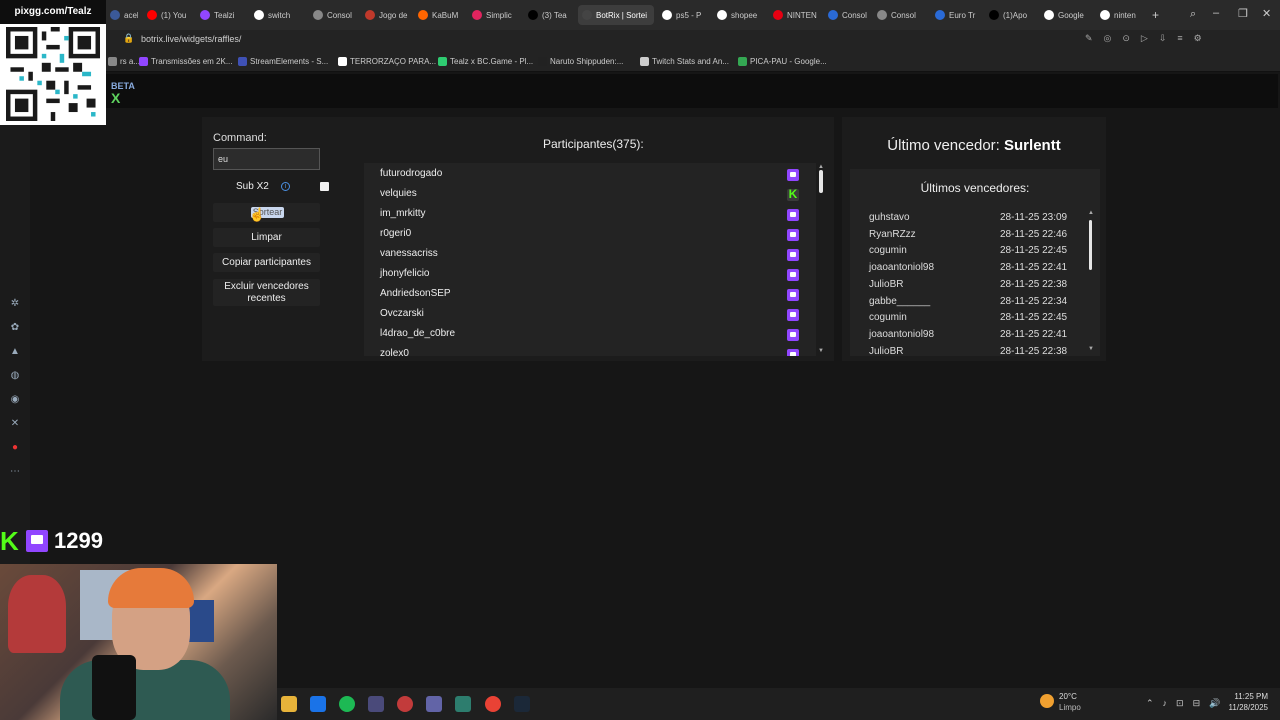 The image size is (1280, 720). I want to click on system-tray-icons: ⌃♪⊡⊟🔊, so click(1187, 703).